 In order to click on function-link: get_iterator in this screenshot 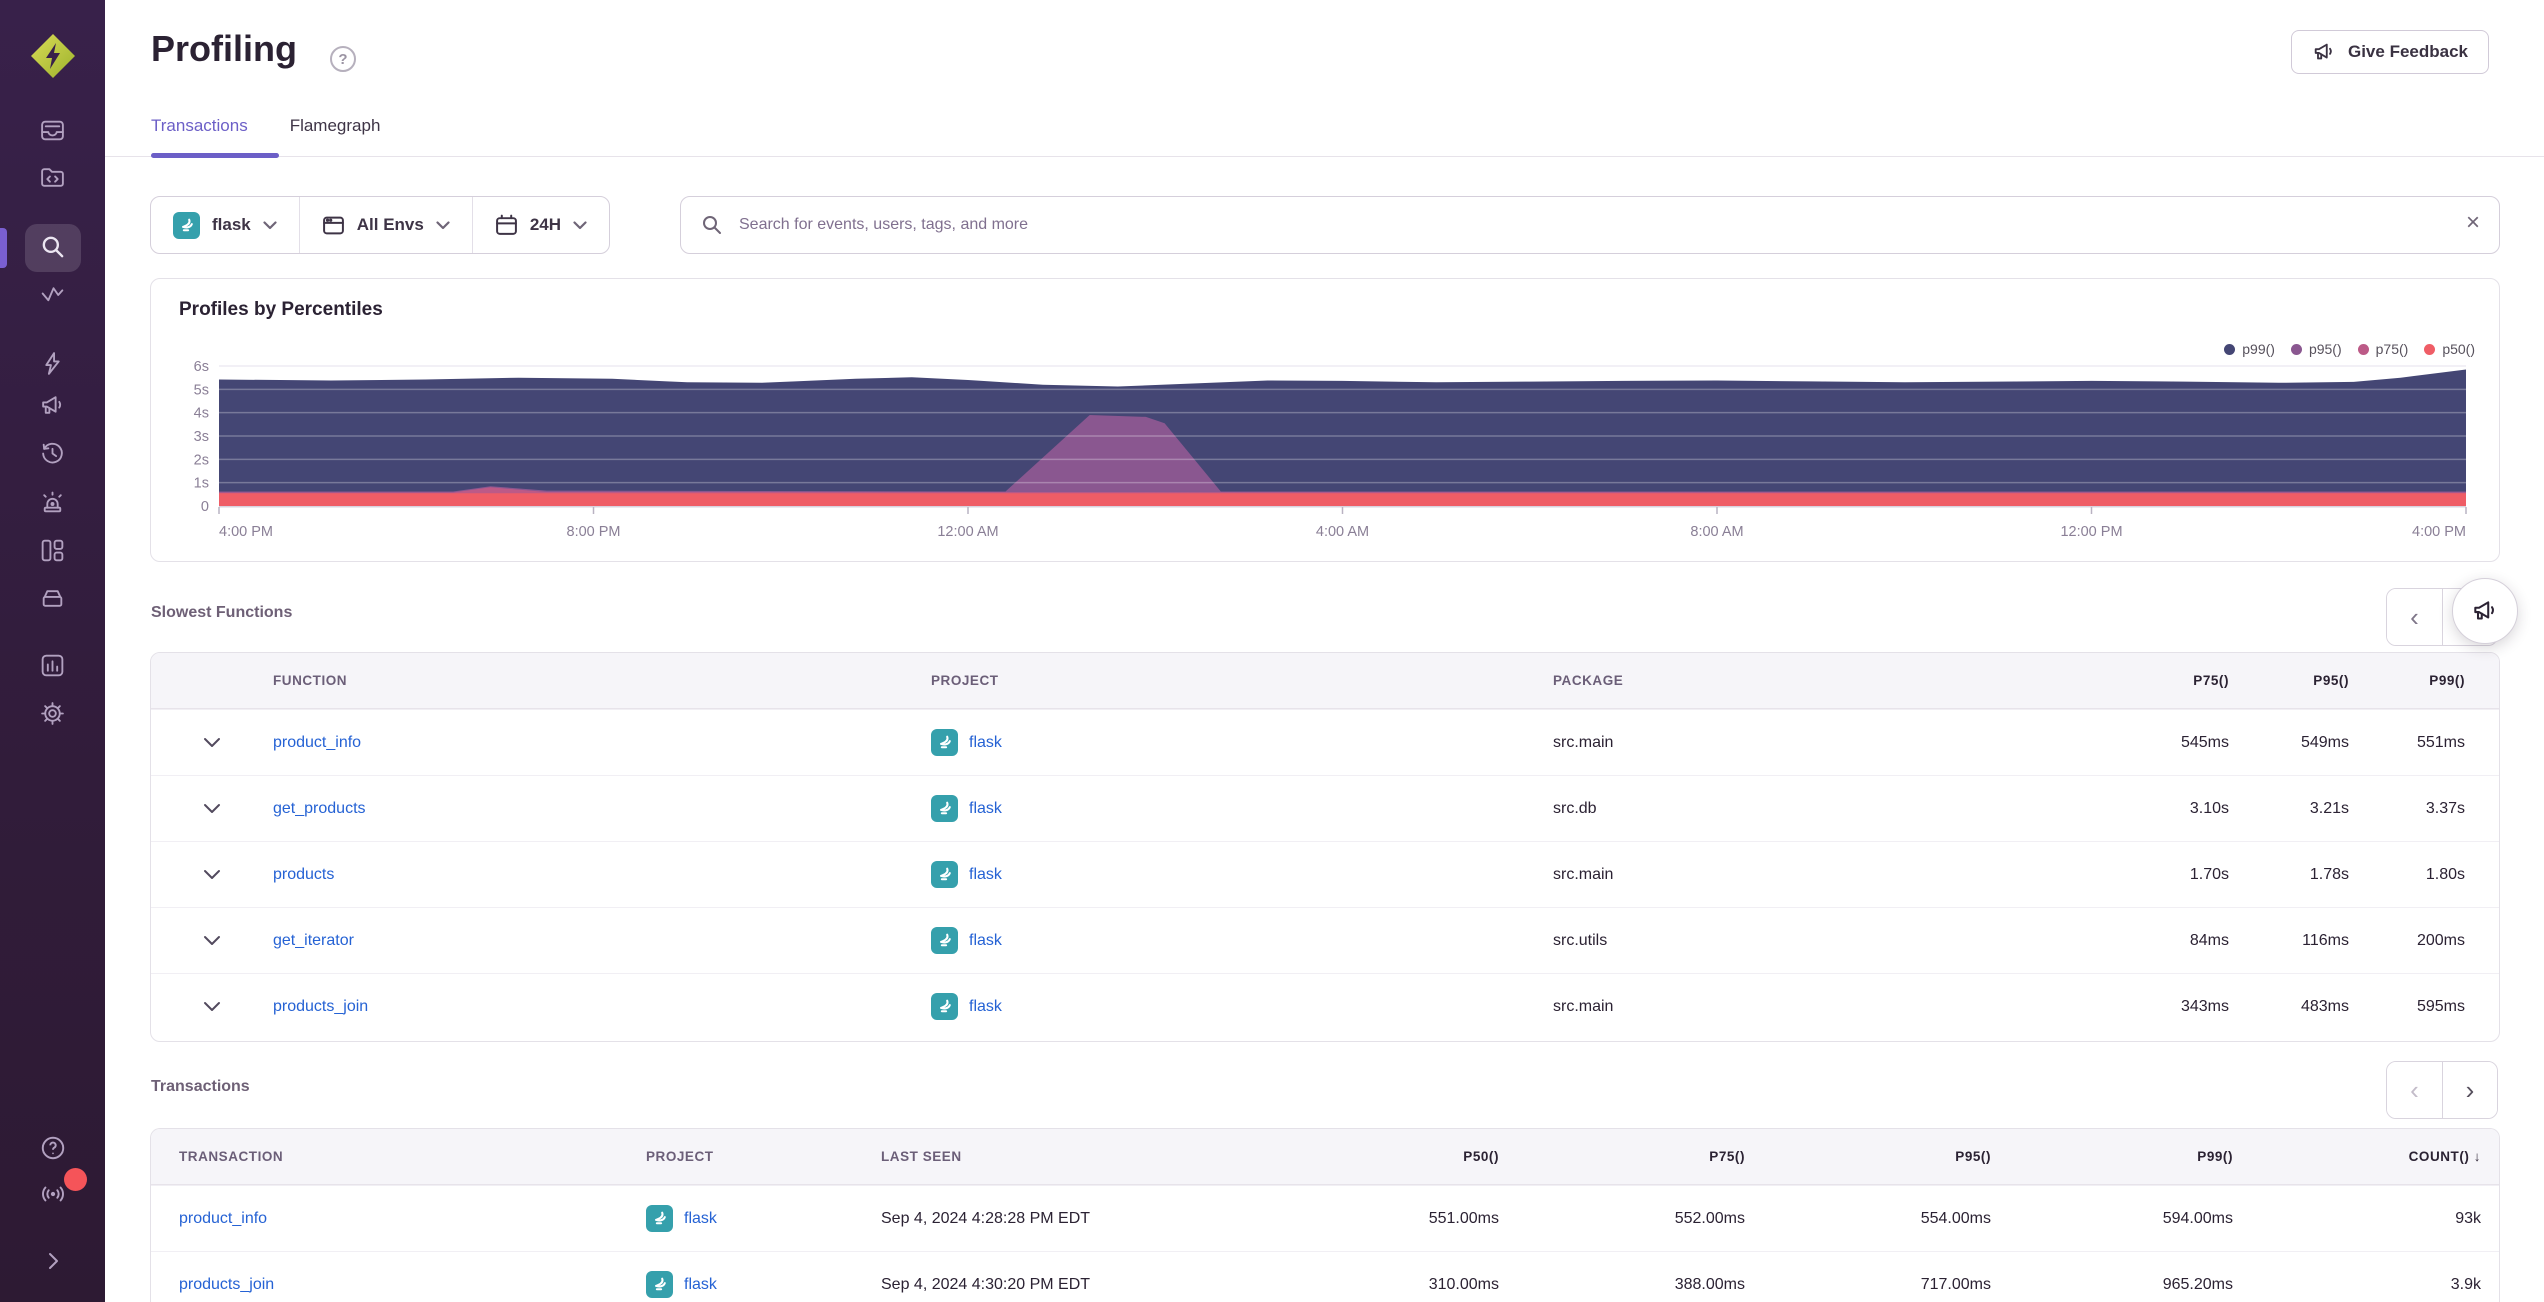, I will do `click(602, 941)`.